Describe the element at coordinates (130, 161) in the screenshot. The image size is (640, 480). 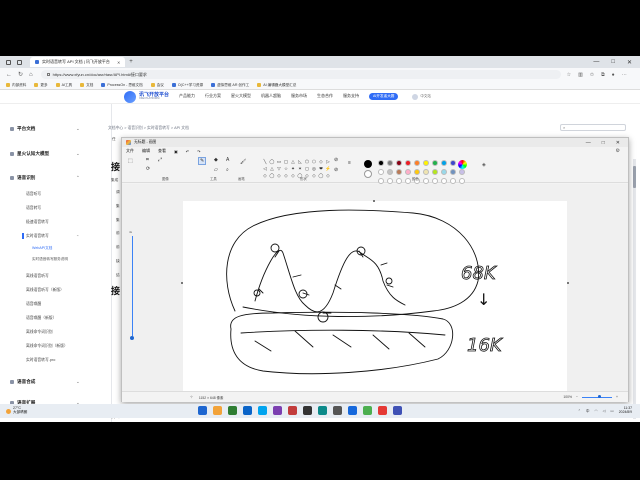
I see `select-icon: ⬚` at that location.